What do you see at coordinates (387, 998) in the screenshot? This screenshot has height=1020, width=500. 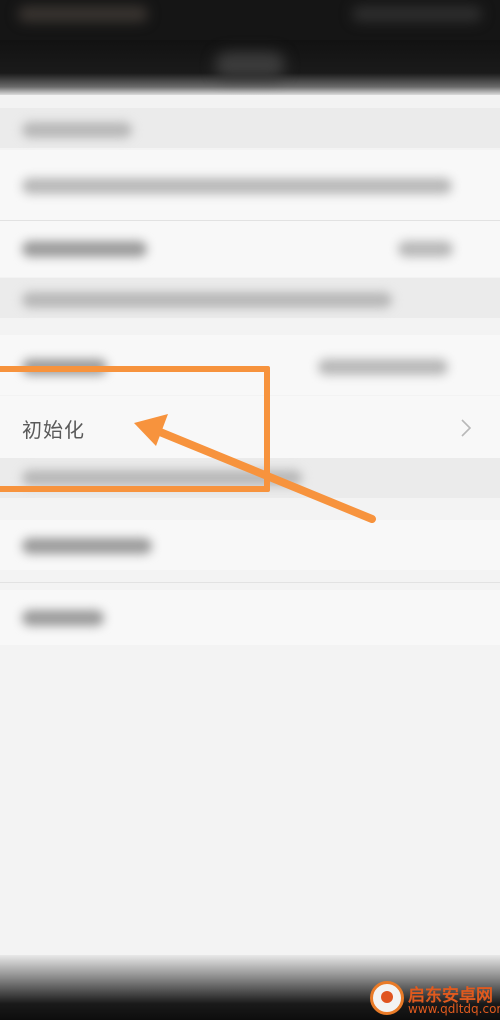 I see `watermark-logo-icon` at bounding box center [387, 998].